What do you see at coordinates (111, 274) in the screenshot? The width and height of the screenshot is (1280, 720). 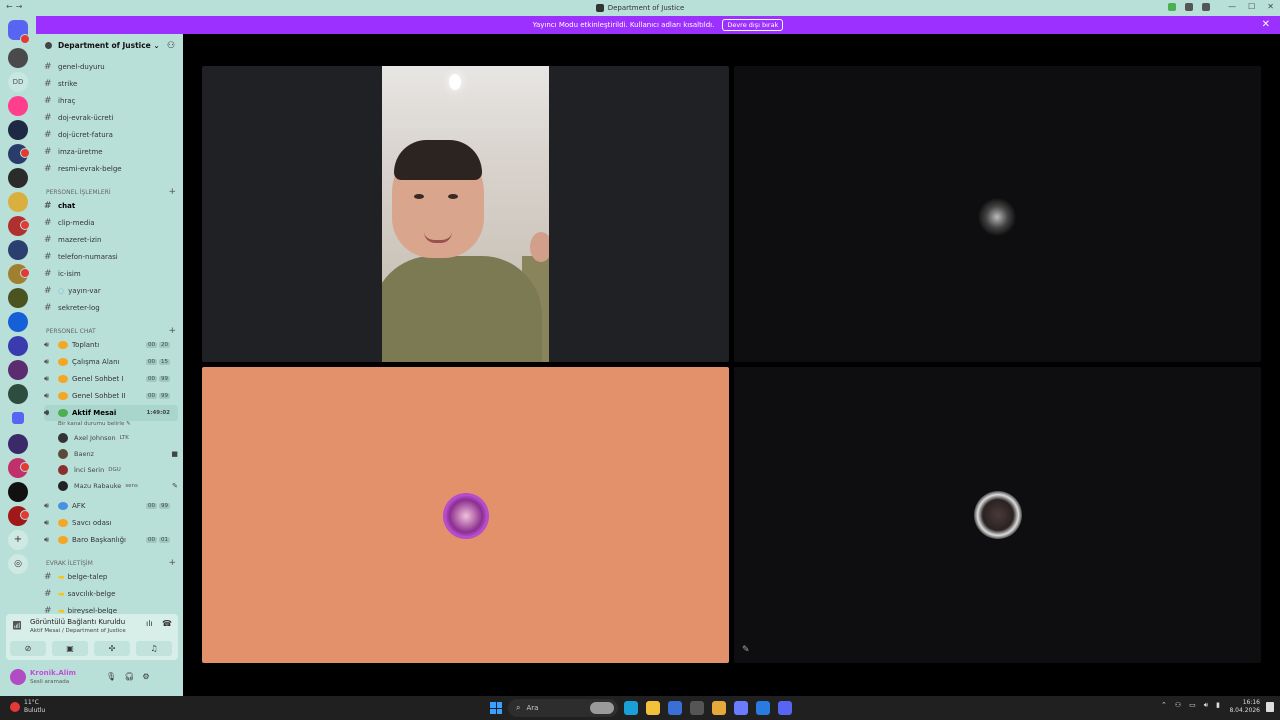 I see `channel-ic-isim: # ic-isim` at bounding box center [111, 274].